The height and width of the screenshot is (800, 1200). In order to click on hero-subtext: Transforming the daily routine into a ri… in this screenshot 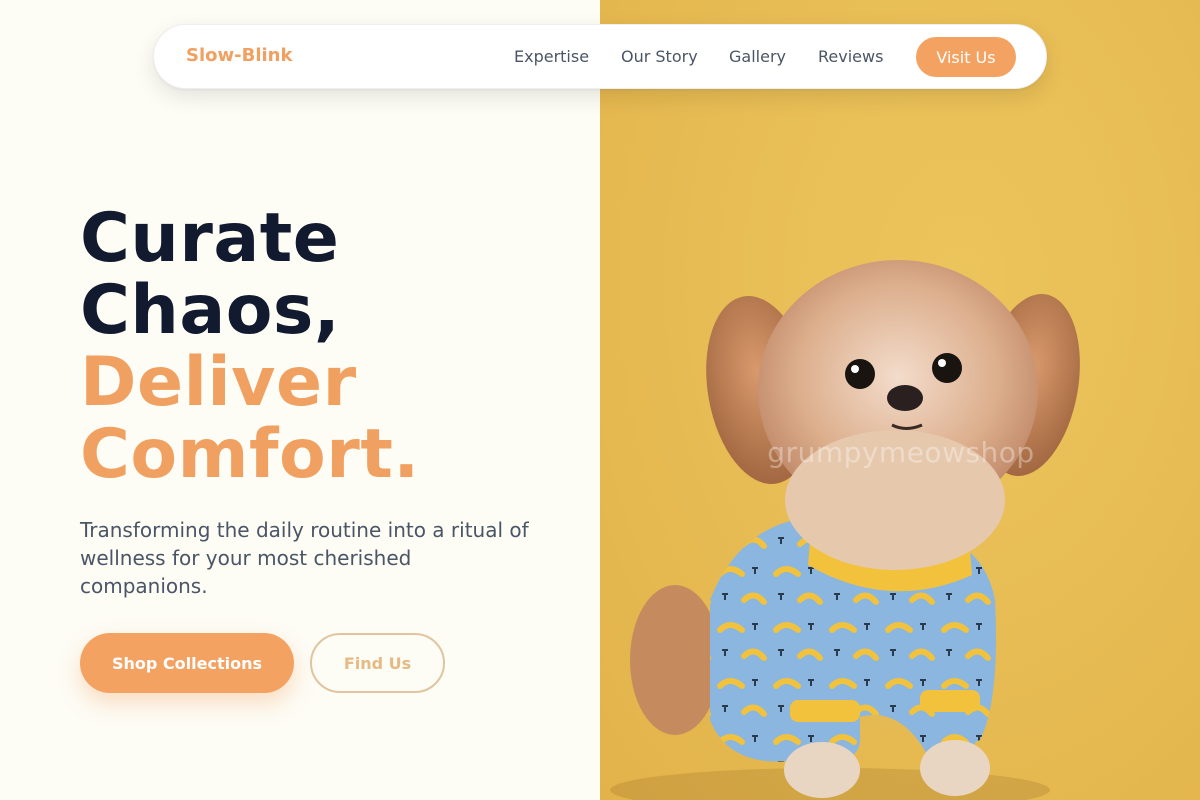, I will do `click(304, 558)`.